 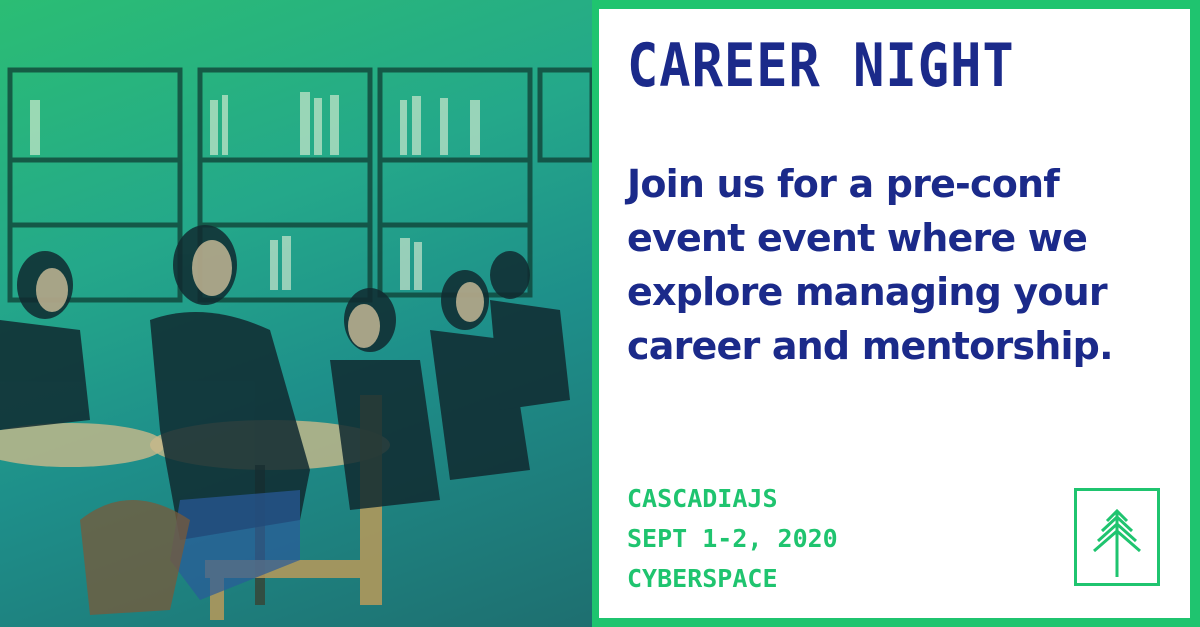 What do you see at coordinates (702, 498) in the screenshot?
I see `conference-name: CASCADIAJS` at bounding box center [702, 498].